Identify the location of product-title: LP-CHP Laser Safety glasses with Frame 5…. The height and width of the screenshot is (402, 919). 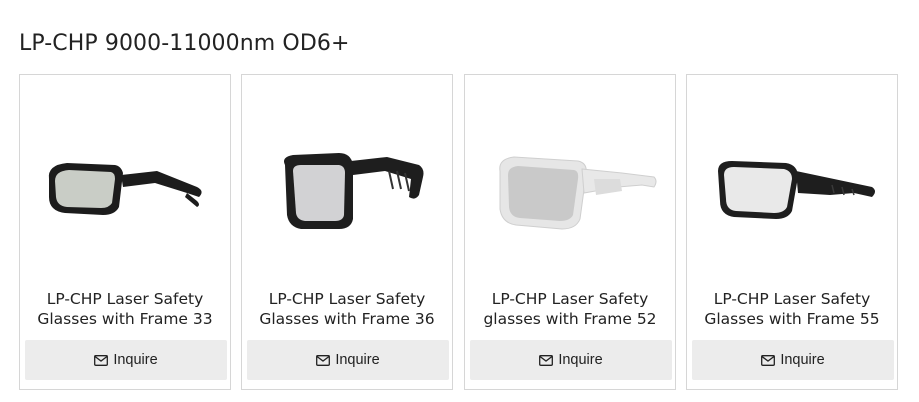
(570, 309).